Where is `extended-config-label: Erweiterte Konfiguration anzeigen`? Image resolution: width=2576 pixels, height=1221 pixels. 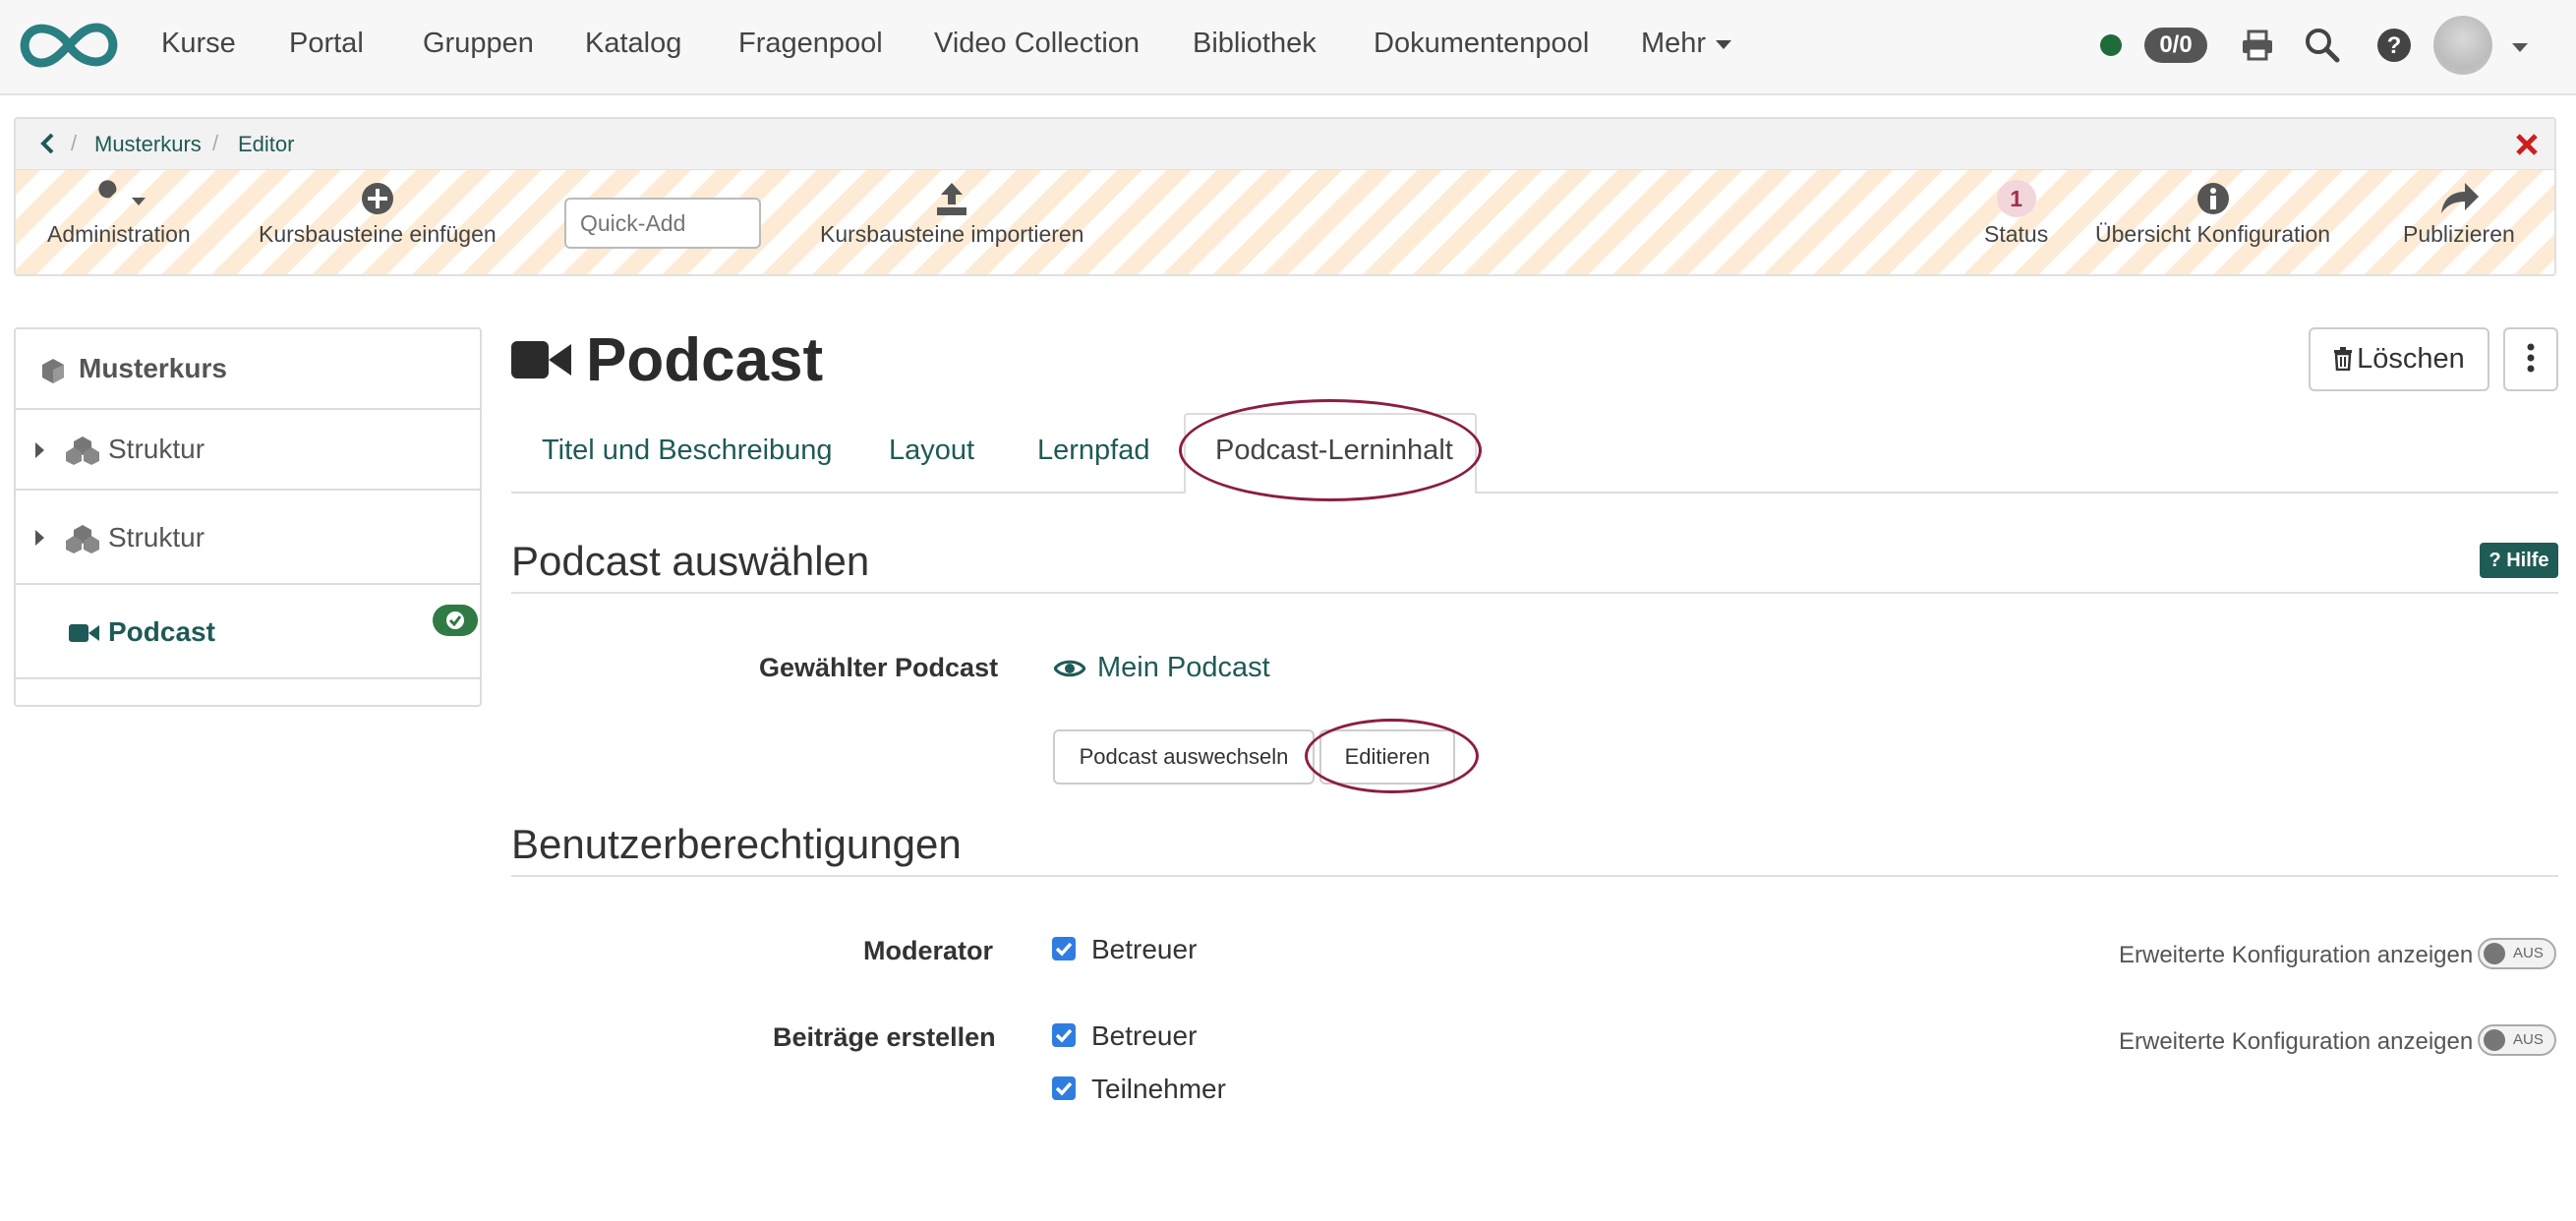
extended-config-label: Erweiterte Konfiguration anzeigen is located at coordinates (2296, 955).